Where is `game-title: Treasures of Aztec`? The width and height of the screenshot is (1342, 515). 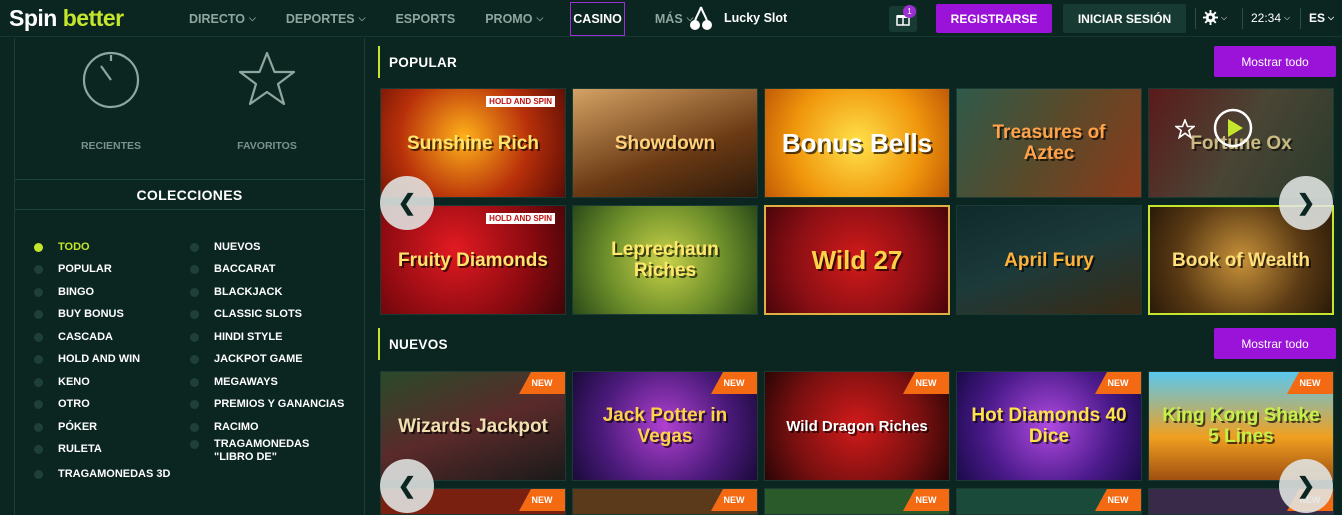
game-title: Treasures of Aztec is located at coordinates (1049, 143).